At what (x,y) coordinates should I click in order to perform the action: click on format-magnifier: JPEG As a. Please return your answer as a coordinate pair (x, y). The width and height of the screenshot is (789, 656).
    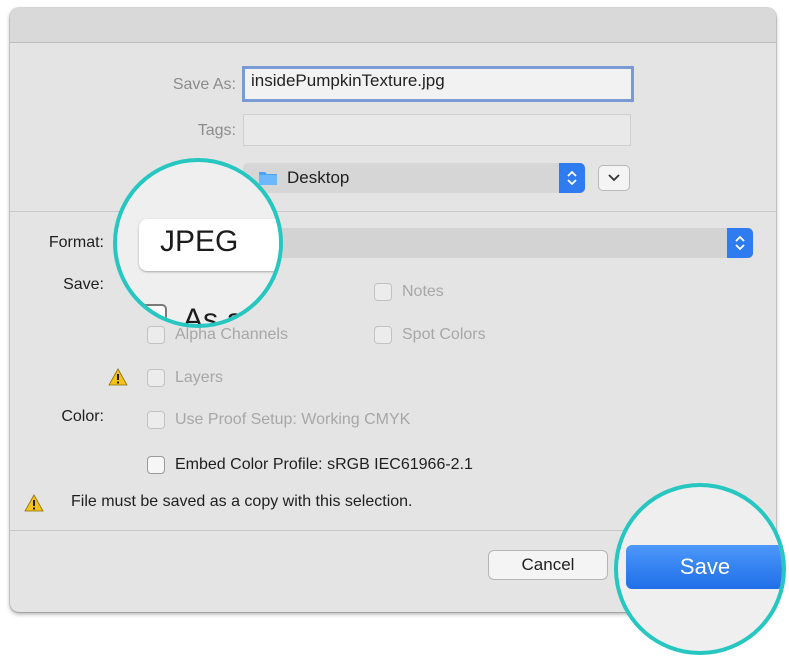
    Looking at the image, I should click on (198, 243).